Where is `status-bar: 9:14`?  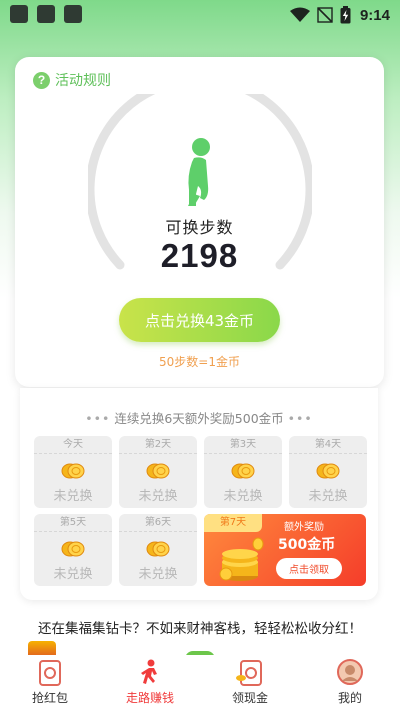 status-bar: 9:14 is located at coordinates (200, 15).